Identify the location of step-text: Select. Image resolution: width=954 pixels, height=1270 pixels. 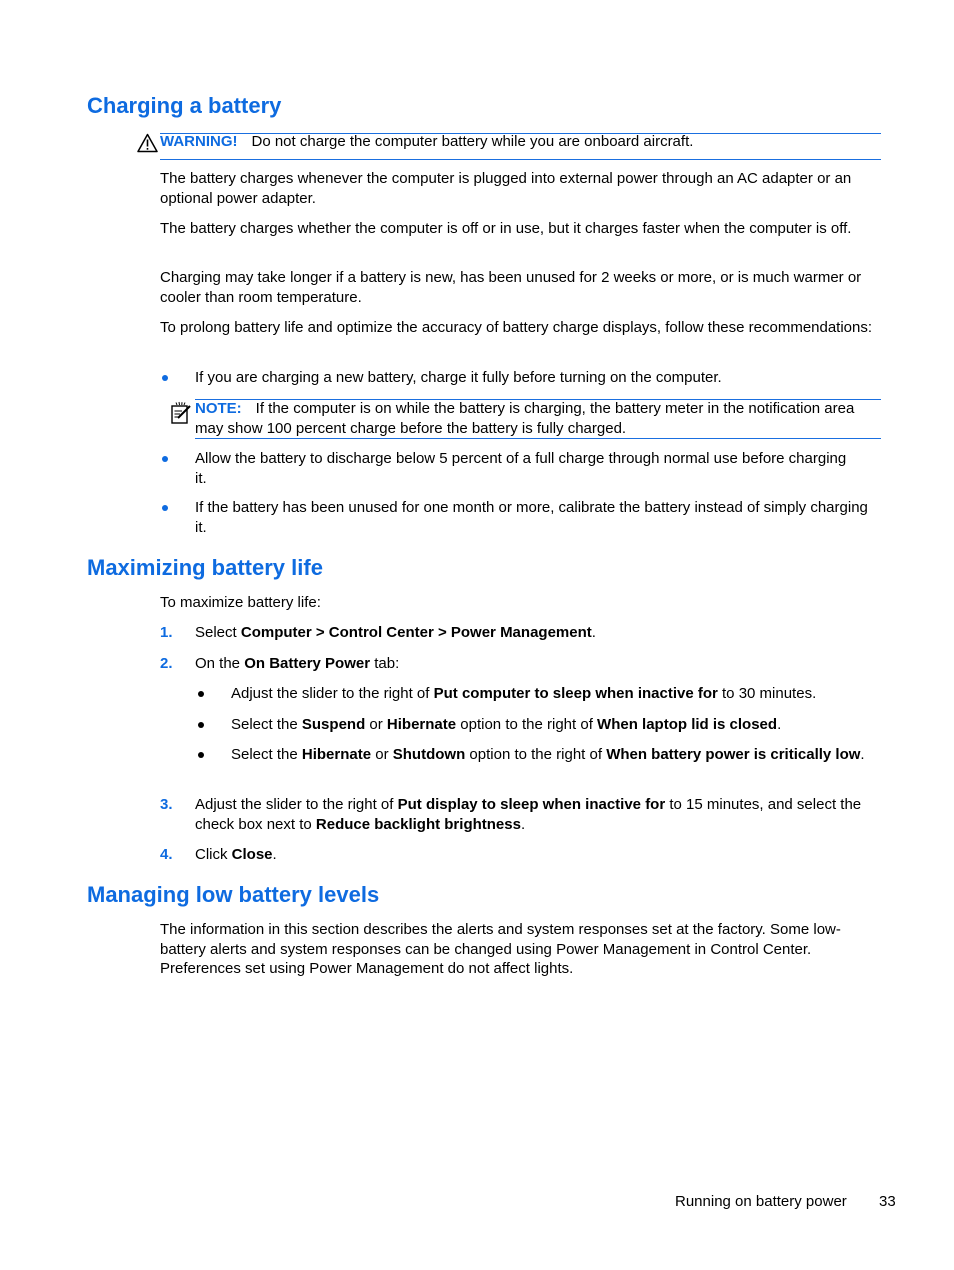
(218, 632).